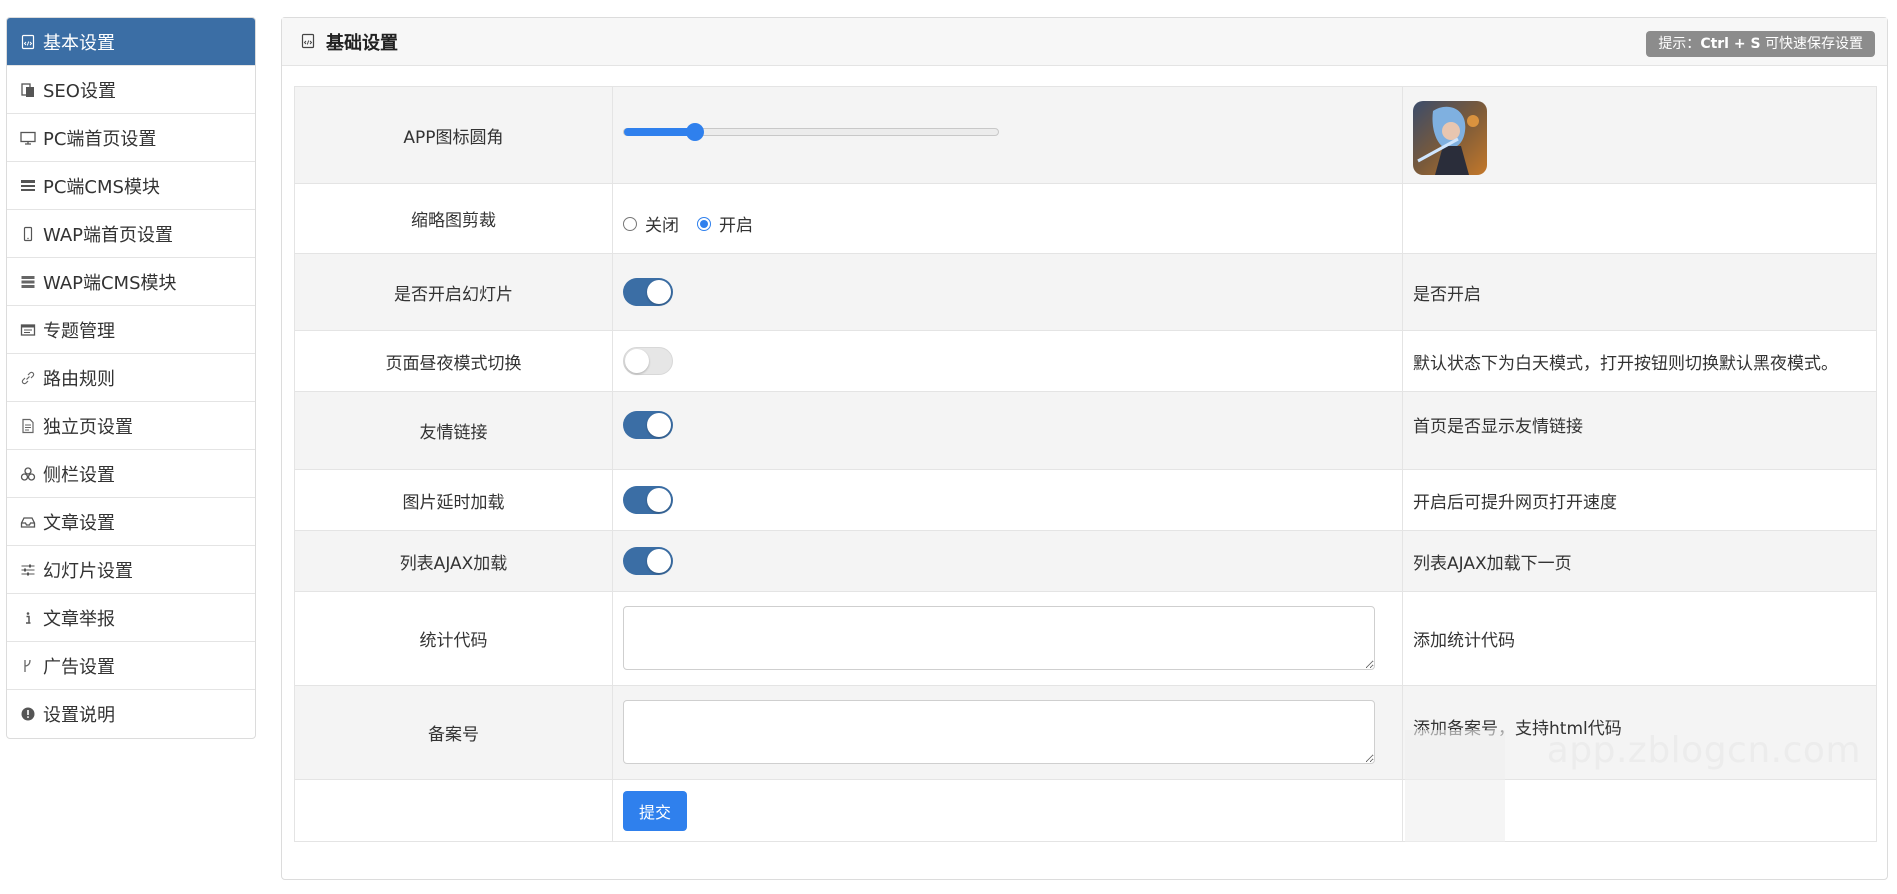 This screenshot has height=894, width=1897. I want to click on sidebar-item-reports: 文章举报, so click(131, 618).